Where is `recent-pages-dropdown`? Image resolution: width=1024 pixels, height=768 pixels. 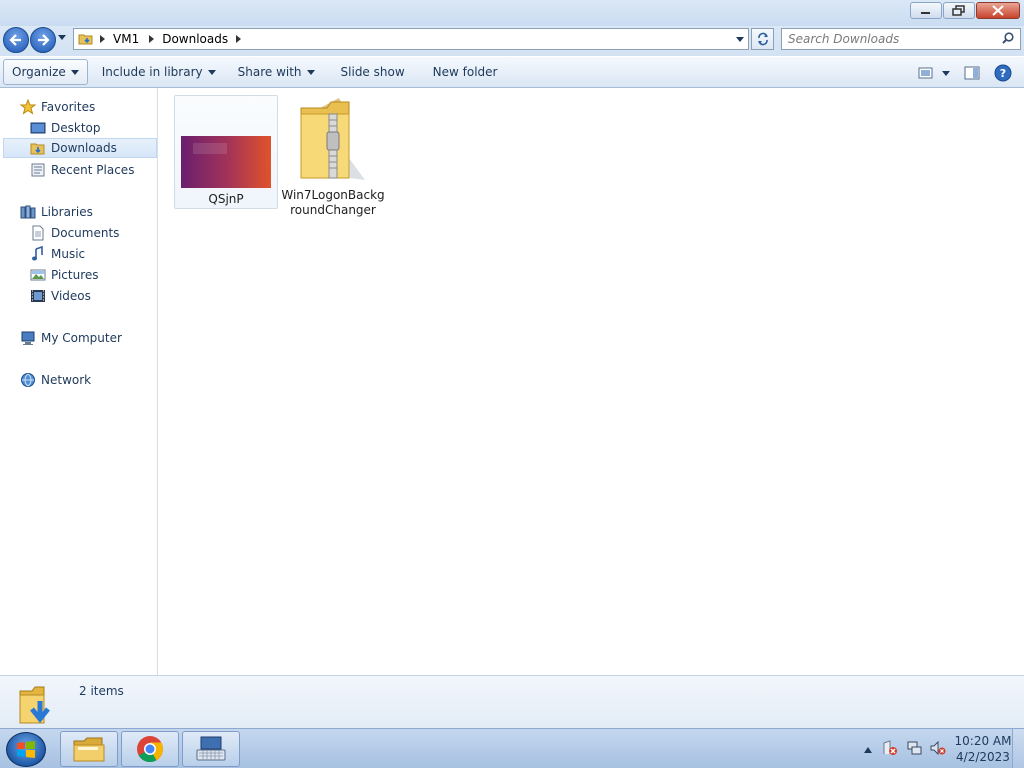 recent-pages-dropdown is located at coordinates (62, 37).